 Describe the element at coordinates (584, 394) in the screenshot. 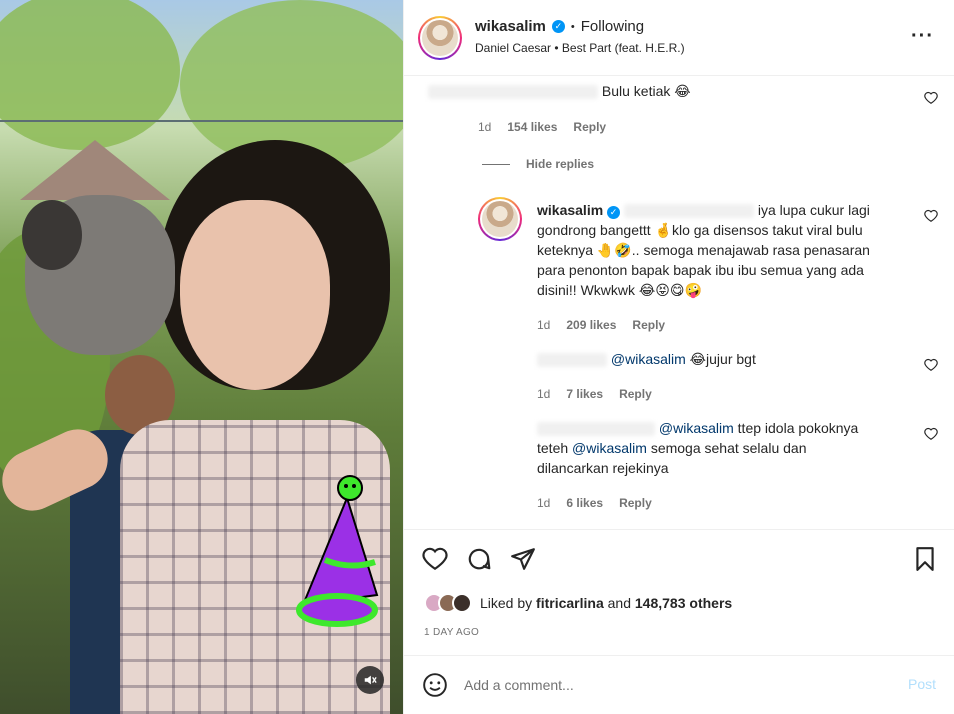

I see `reply-likes: 7 likes` at that location.